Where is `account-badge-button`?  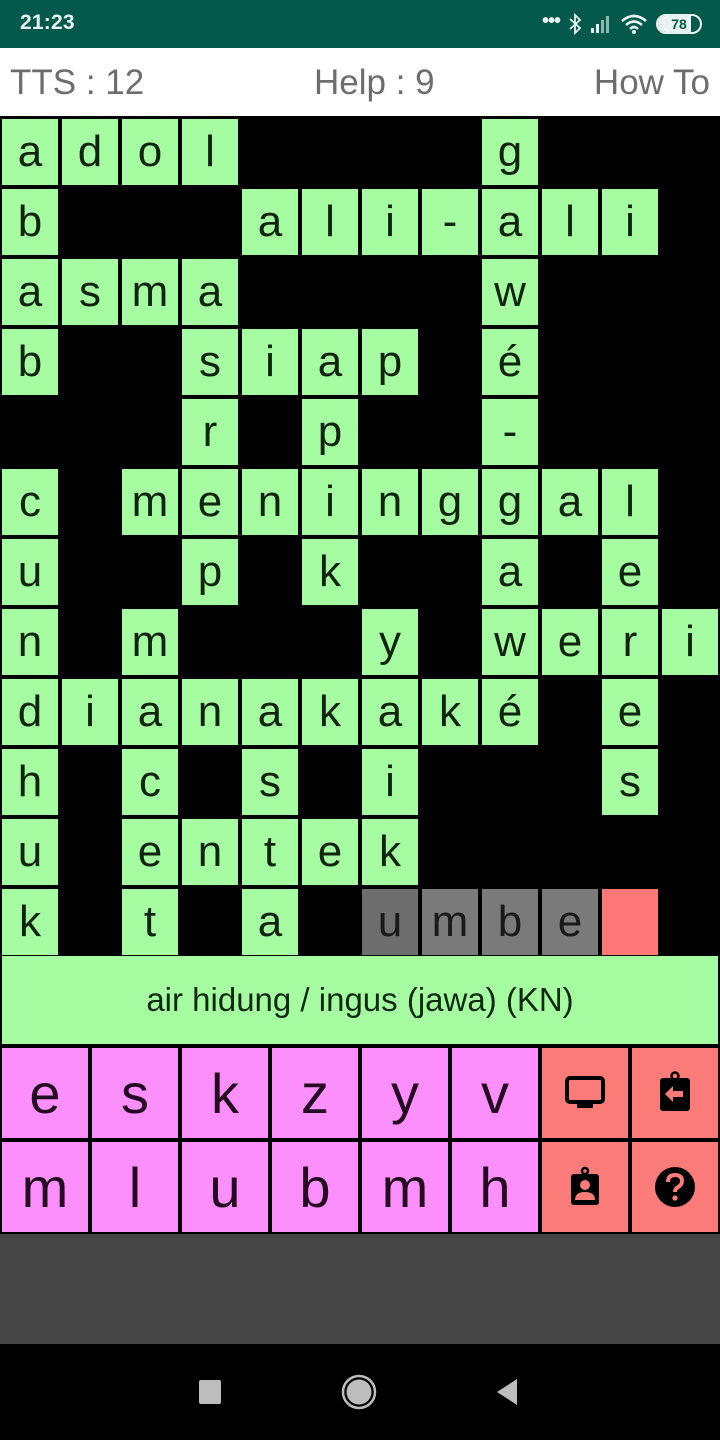 account-badge-button is located at coordinates (585, 1187).